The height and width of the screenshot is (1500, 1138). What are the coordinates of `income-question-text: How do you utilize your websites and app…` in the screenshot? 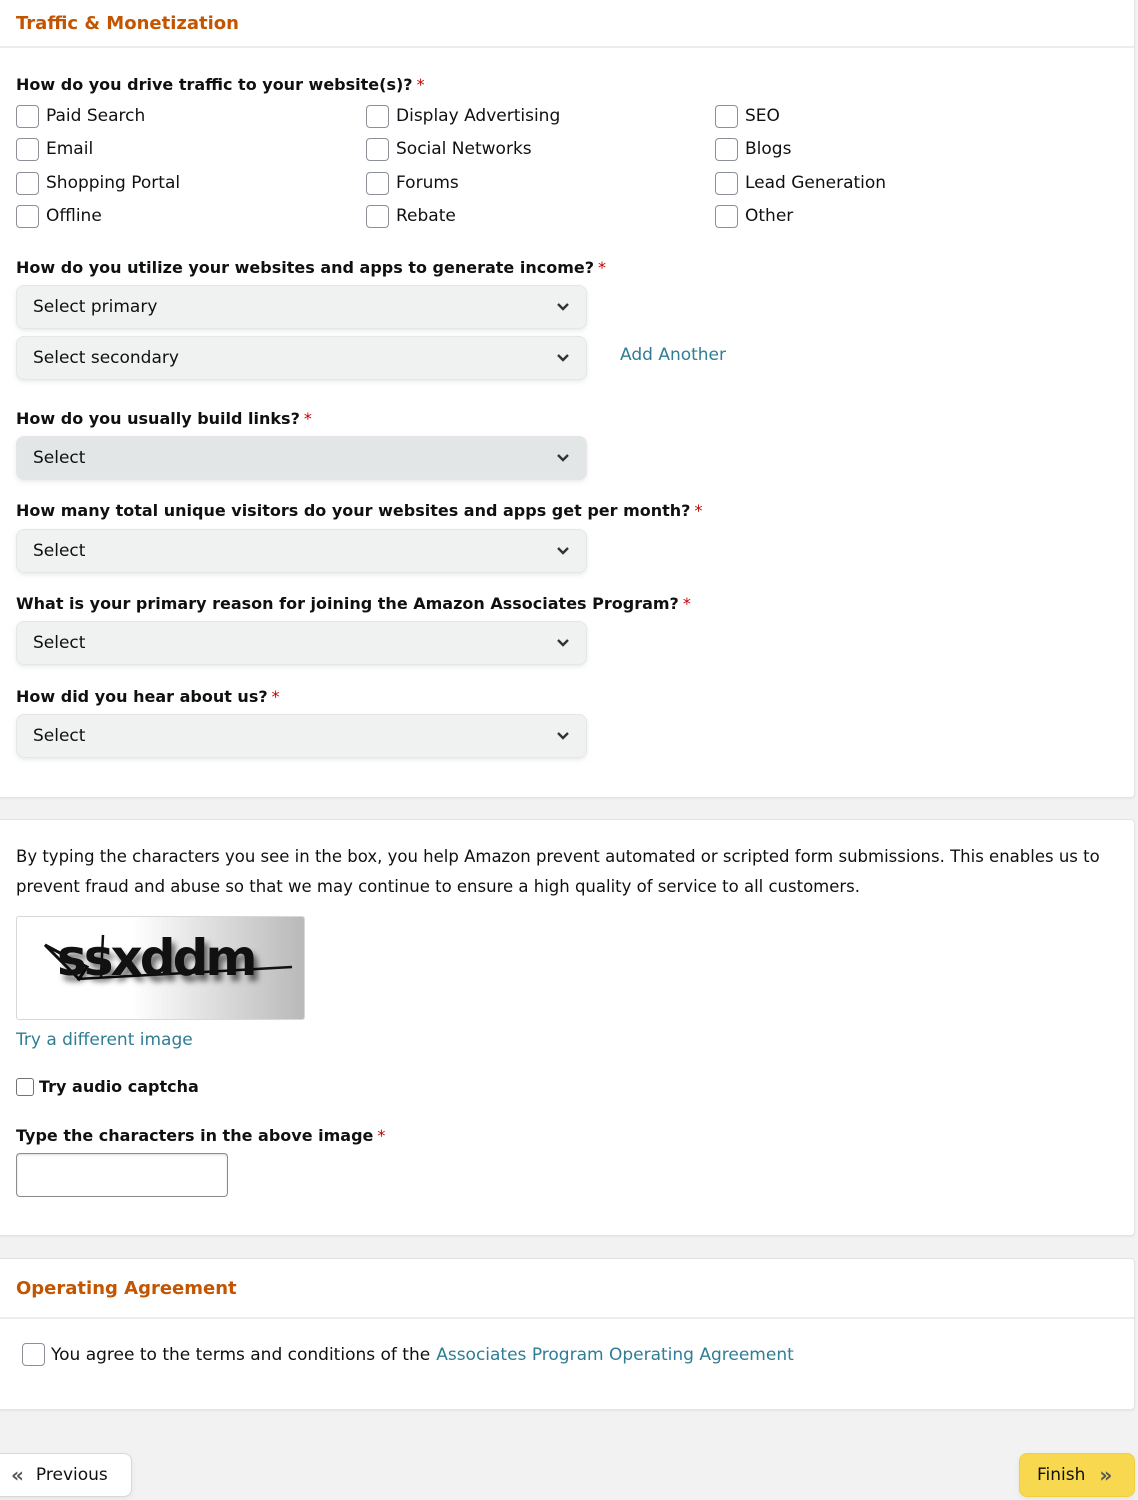 It's located at (305, 267).